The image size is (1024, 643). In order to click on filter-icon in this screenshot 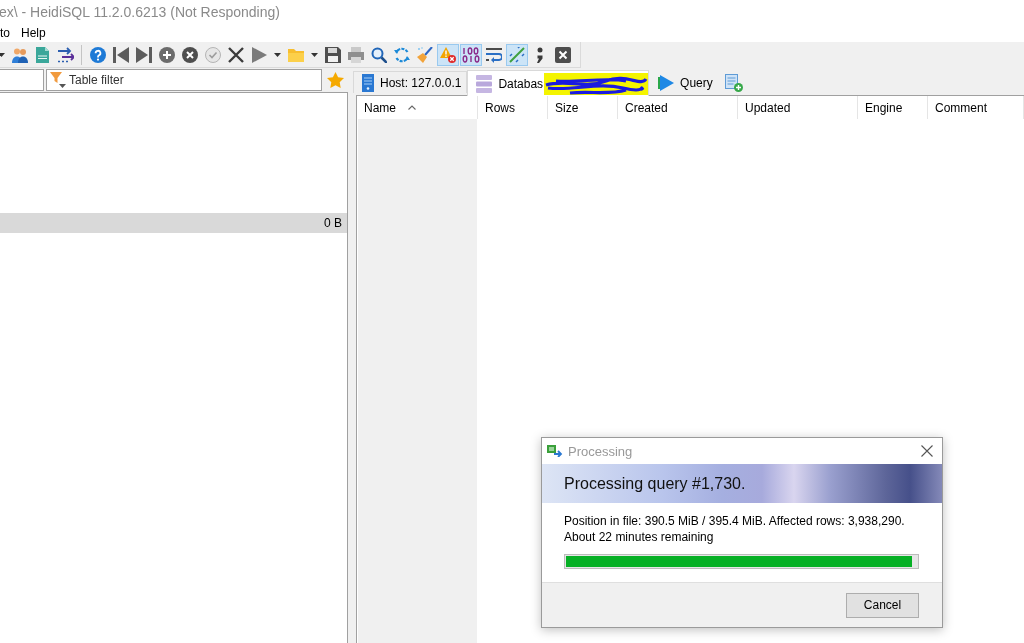, I will do `click(58, 80)`.